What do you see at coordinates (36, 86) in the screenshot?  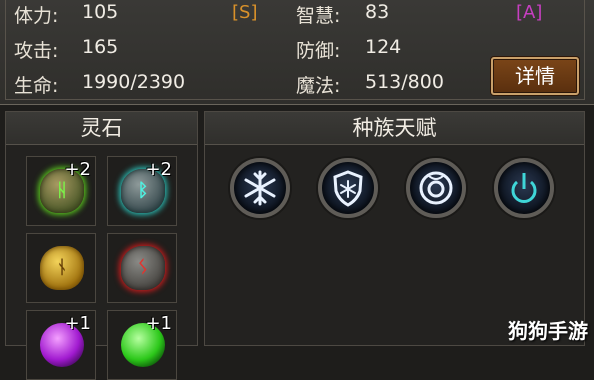 I see `hp-label: 生命:` at bounding box center [36, 86].